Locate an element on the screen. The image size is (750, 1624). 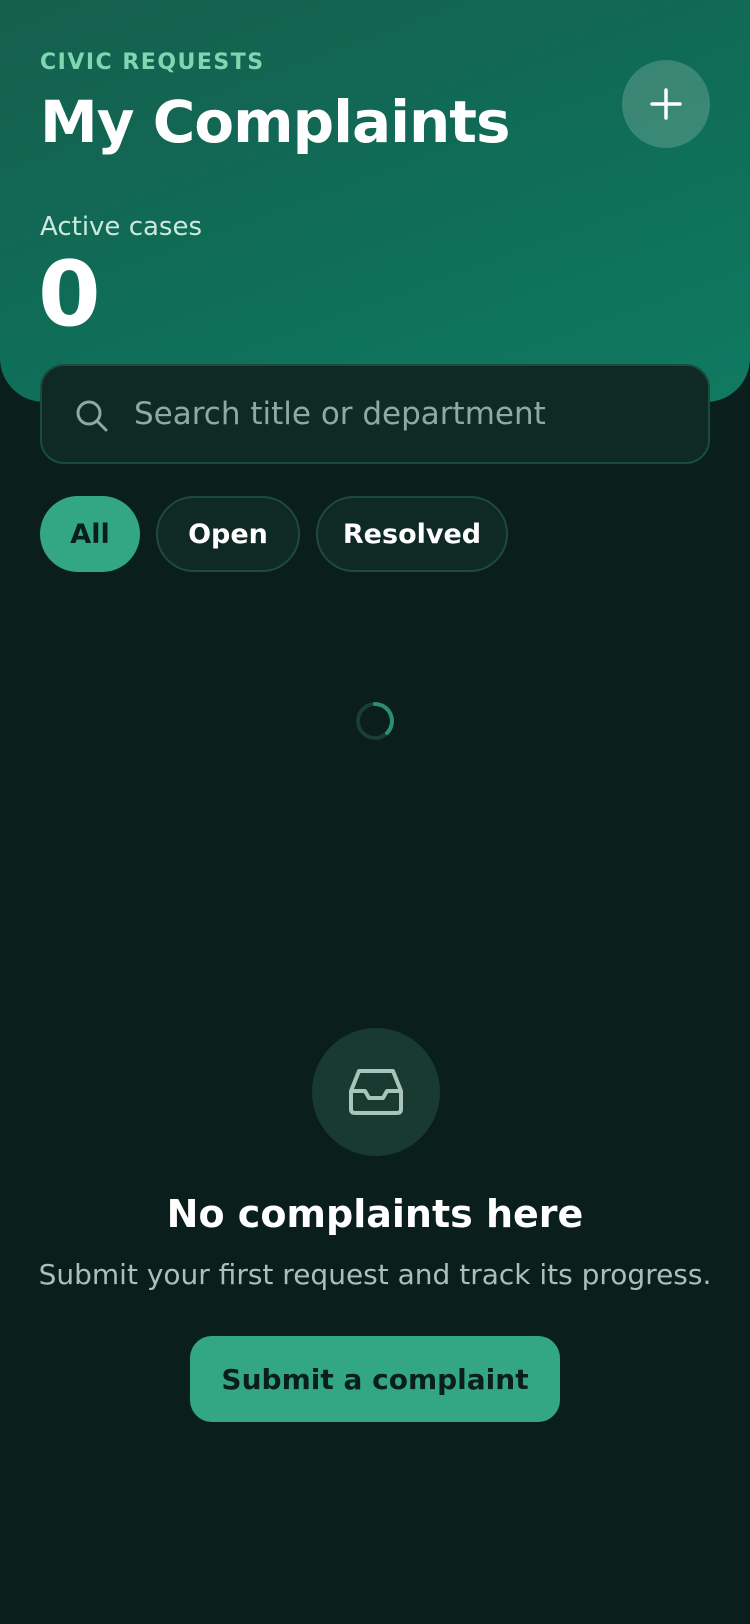
plus-icon is located at coordinates (666, 104).